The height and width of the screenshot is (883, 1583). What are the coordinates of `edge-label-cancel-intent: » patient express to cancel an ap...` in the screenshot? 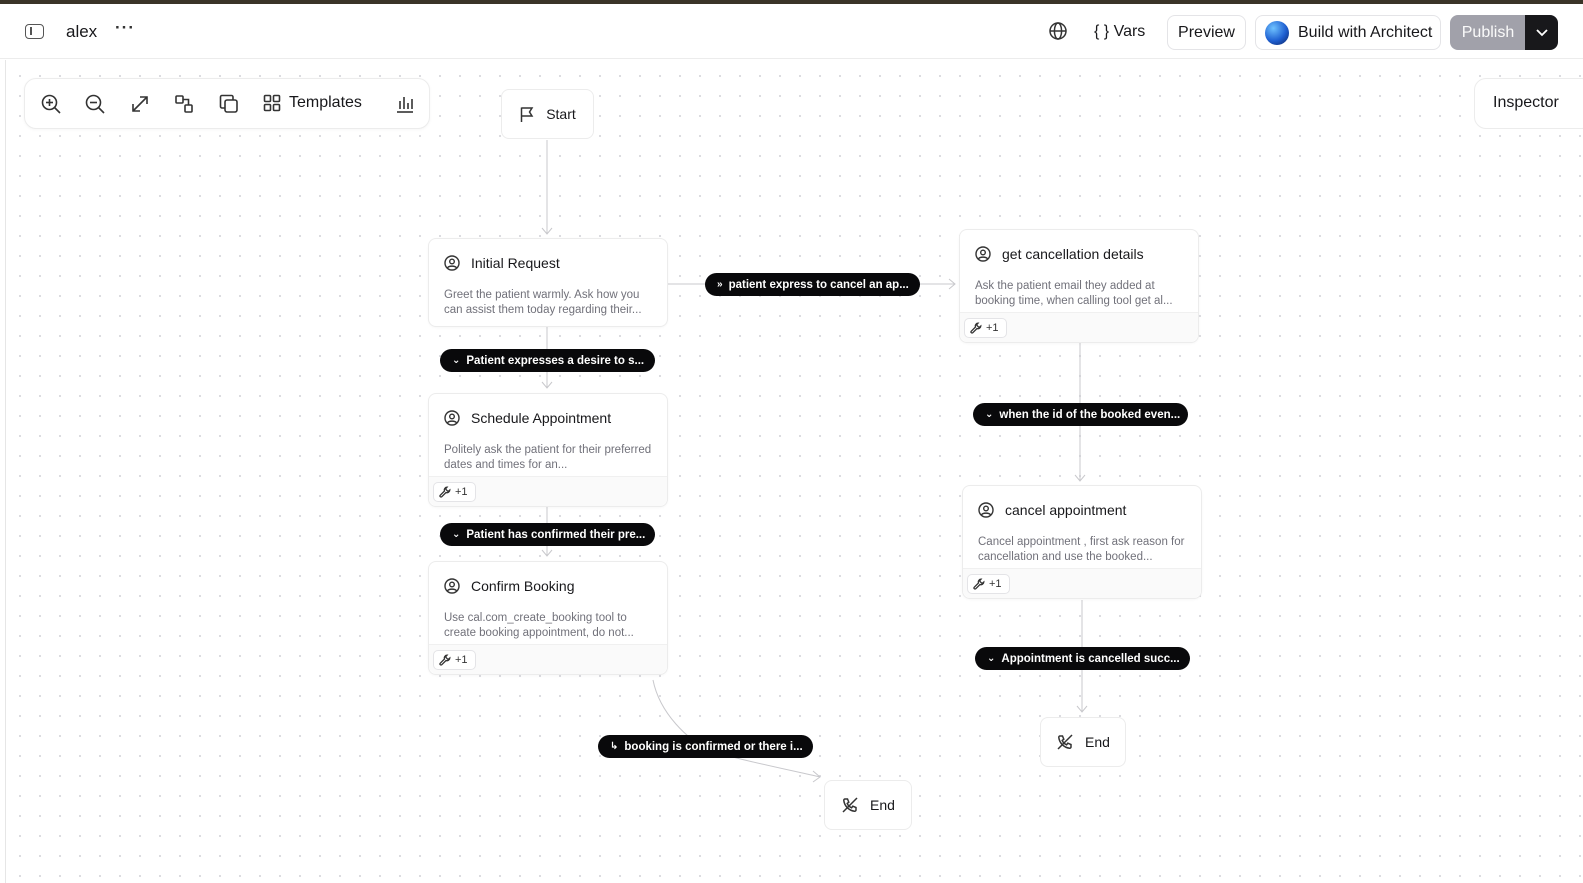 It's located at (812, 284).